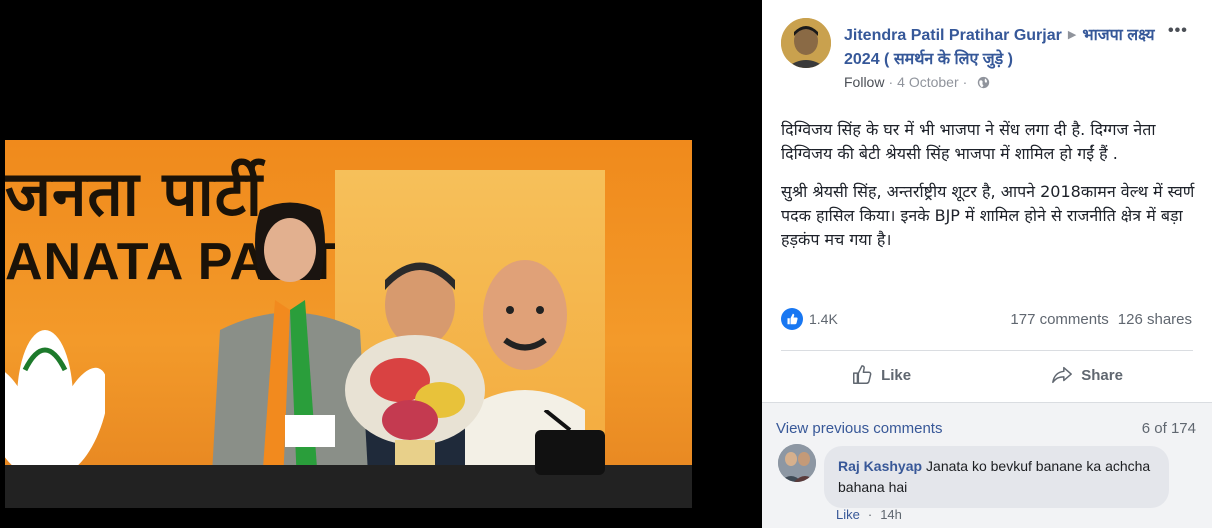 The height and width of the screenshot is (528, 1212). What do you see at coordinates (1072, 35) in the screenshot?
I see `arrow-right-icon: ▶` at bounding box center [1072, 35].